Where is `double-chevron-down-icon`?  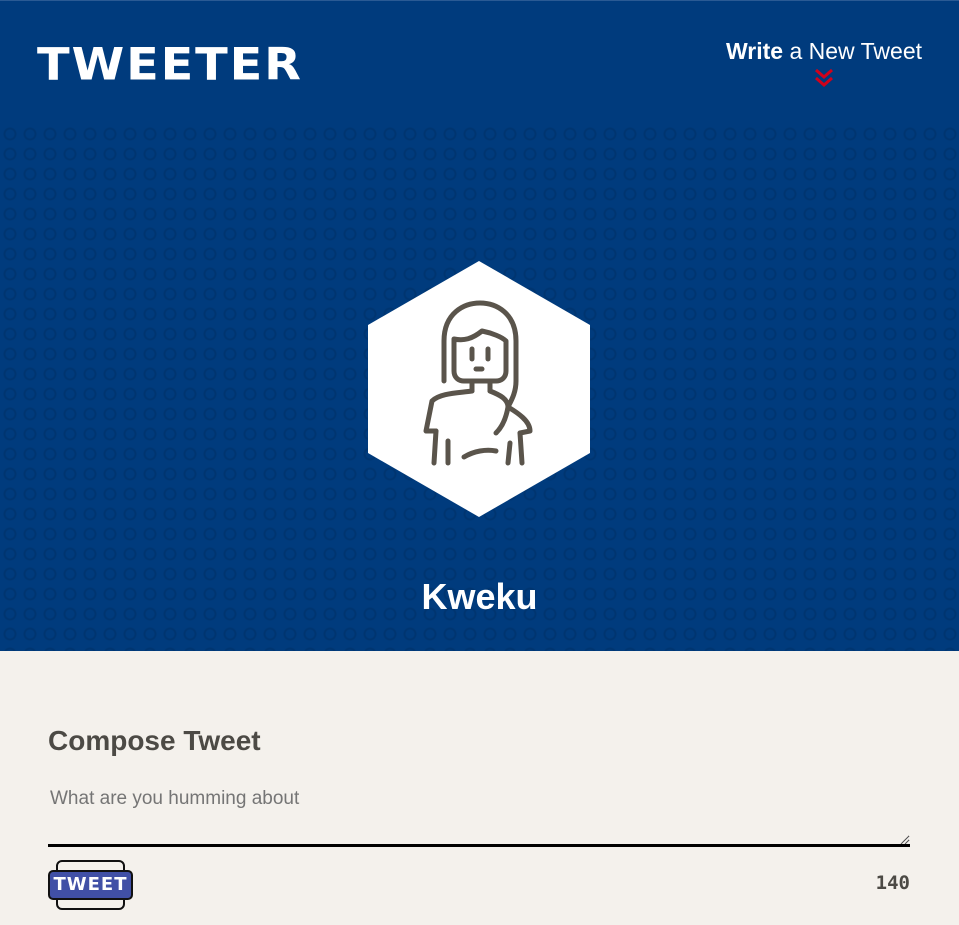 double-chevron-down-icon is located at coordinates (823, 77).